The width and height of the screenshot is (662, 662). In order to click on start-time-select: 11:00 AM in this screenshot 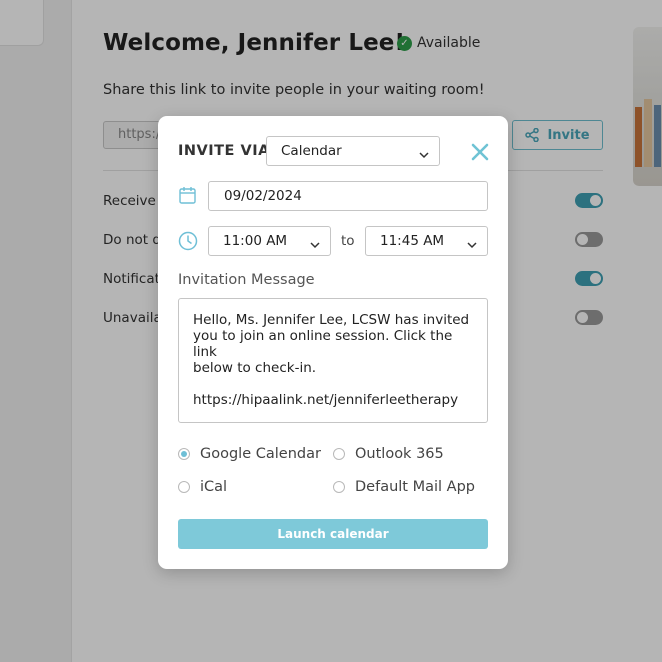, I will do `click(269, 241)`.